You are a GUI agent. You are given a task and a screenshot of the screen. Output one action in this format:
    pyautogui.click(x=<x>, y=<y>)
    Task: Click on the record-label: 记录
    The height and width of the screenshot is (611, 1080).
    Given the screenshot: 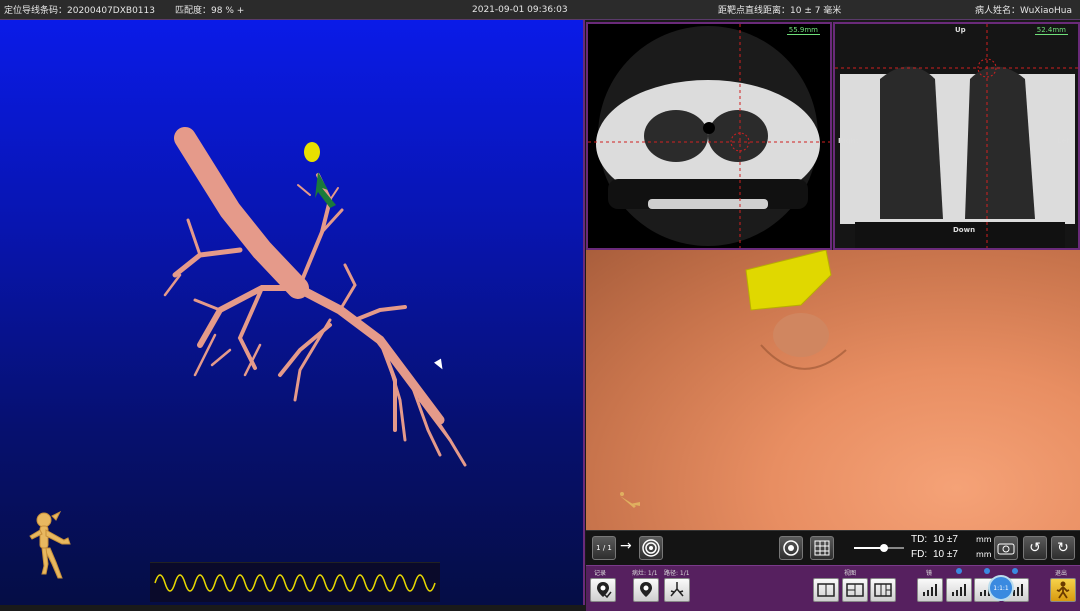 What is the action you would take?
    pyautogui.click(x=600, y=573)
    